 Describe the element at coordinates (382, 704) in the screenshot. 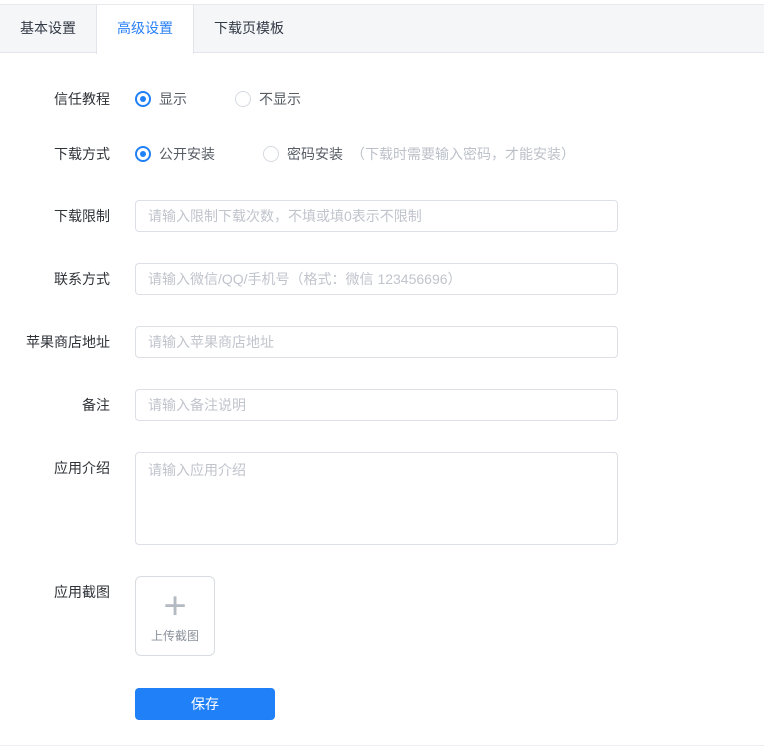

I see `save-row: 保存` at that location.